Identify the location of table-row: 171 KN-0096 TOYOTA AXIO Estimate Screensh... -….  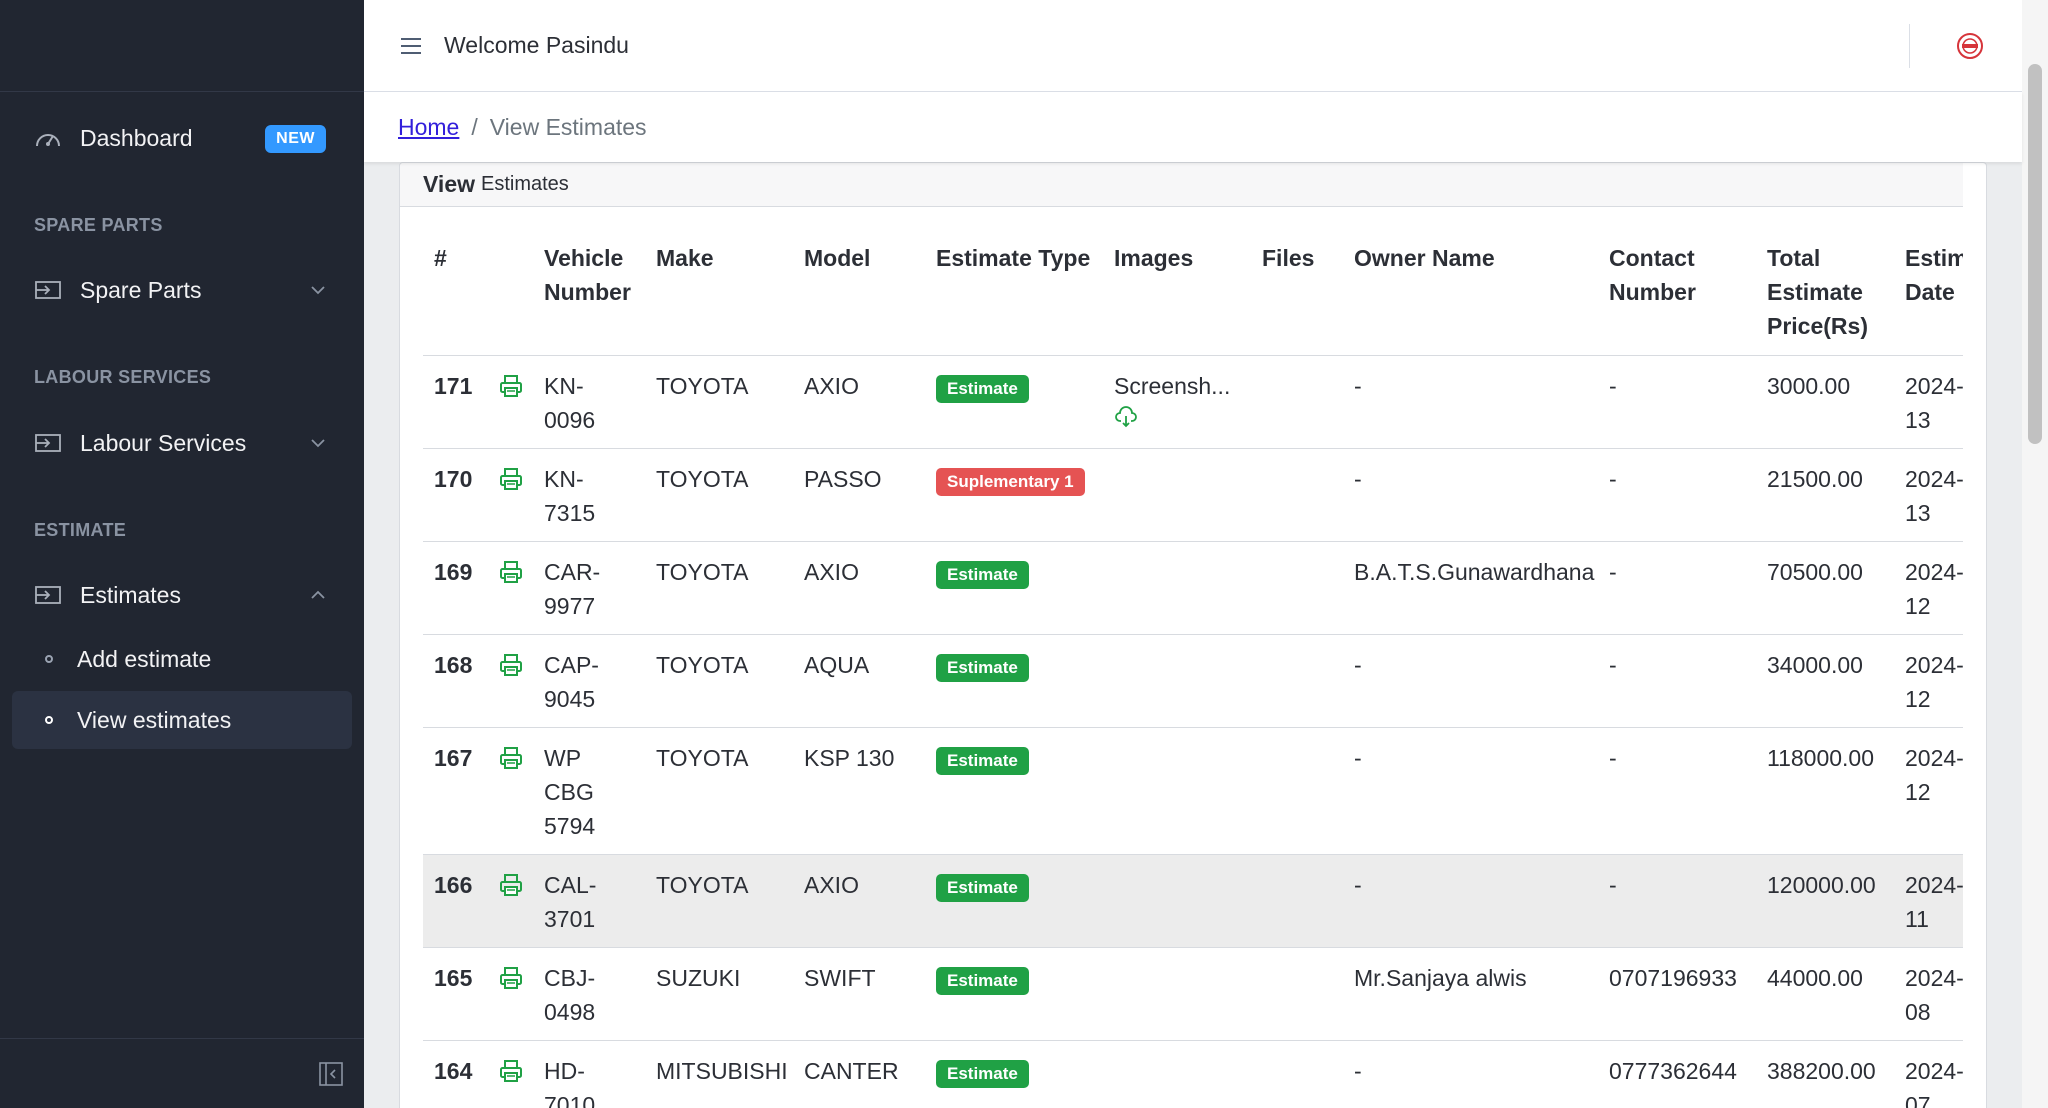
(1193, 402).